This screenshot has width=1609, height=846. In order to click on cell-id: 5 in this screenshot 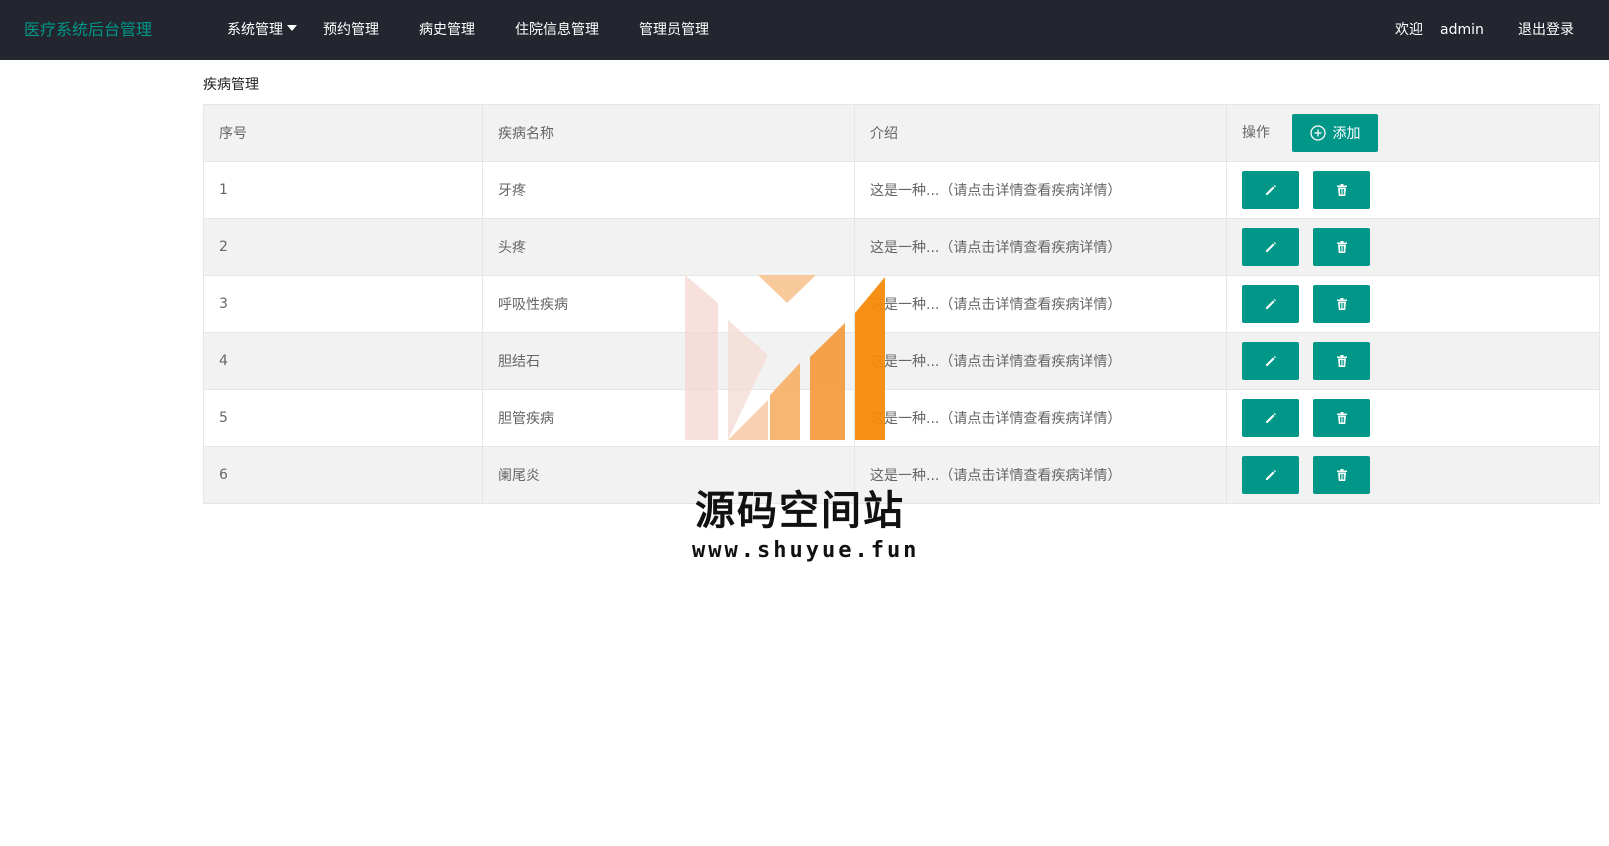, I will do `click(343, 418)`.